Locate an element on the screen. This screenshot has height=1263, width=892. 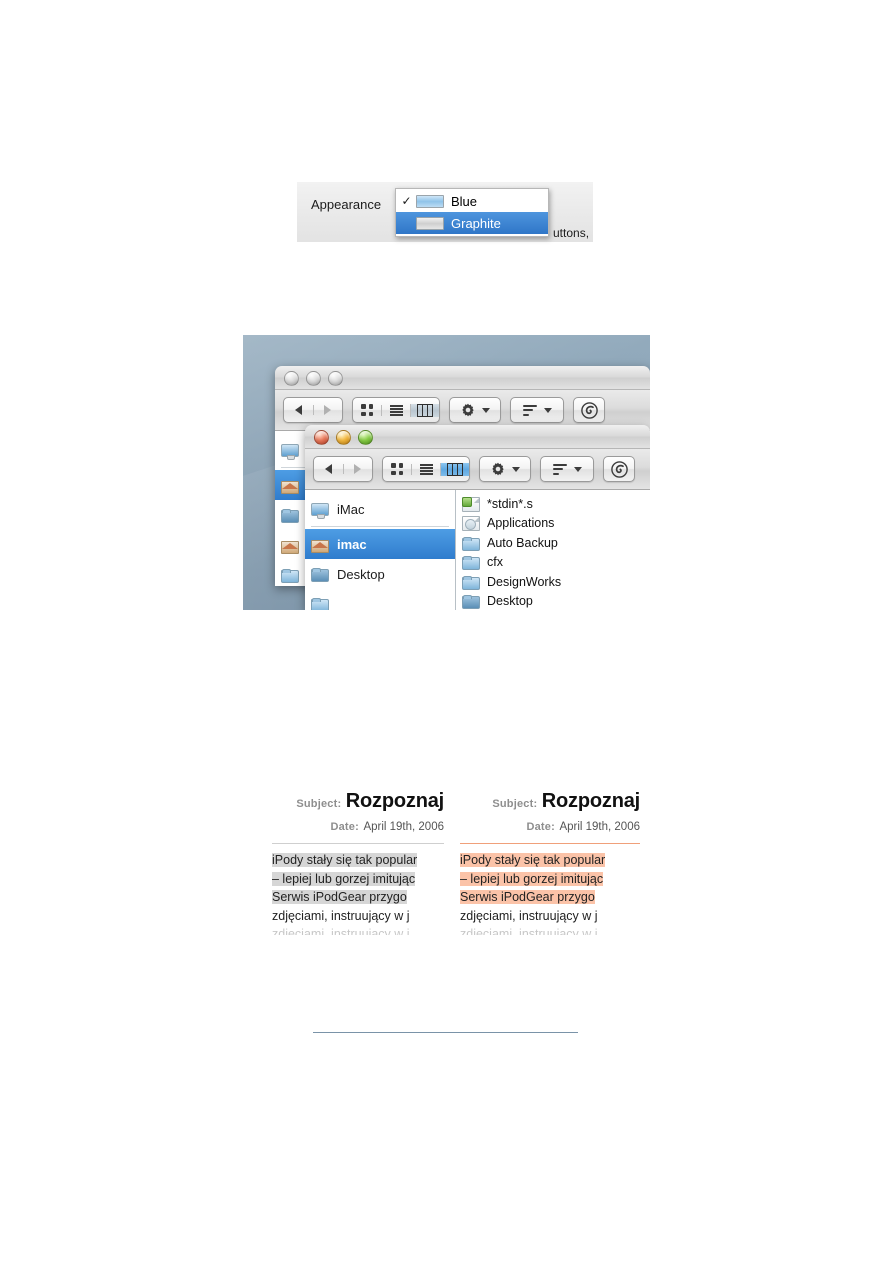
quicklook-button-front is located at coordinates (619, 469).